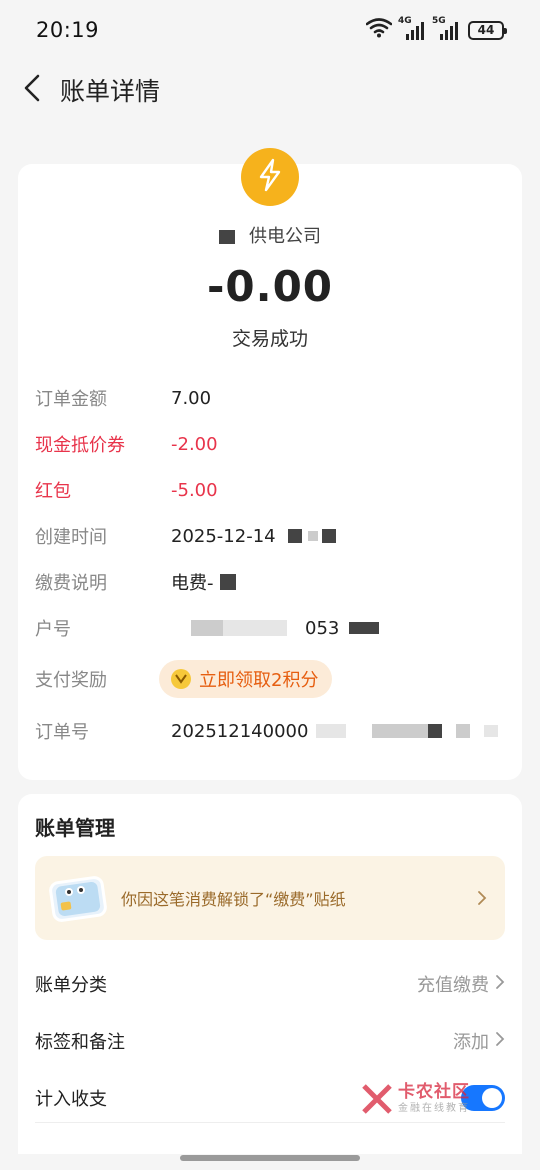 The width and height of the screenshot is (540, 1170). I want to click on detail-label: 订单金额, so click(71, 399).